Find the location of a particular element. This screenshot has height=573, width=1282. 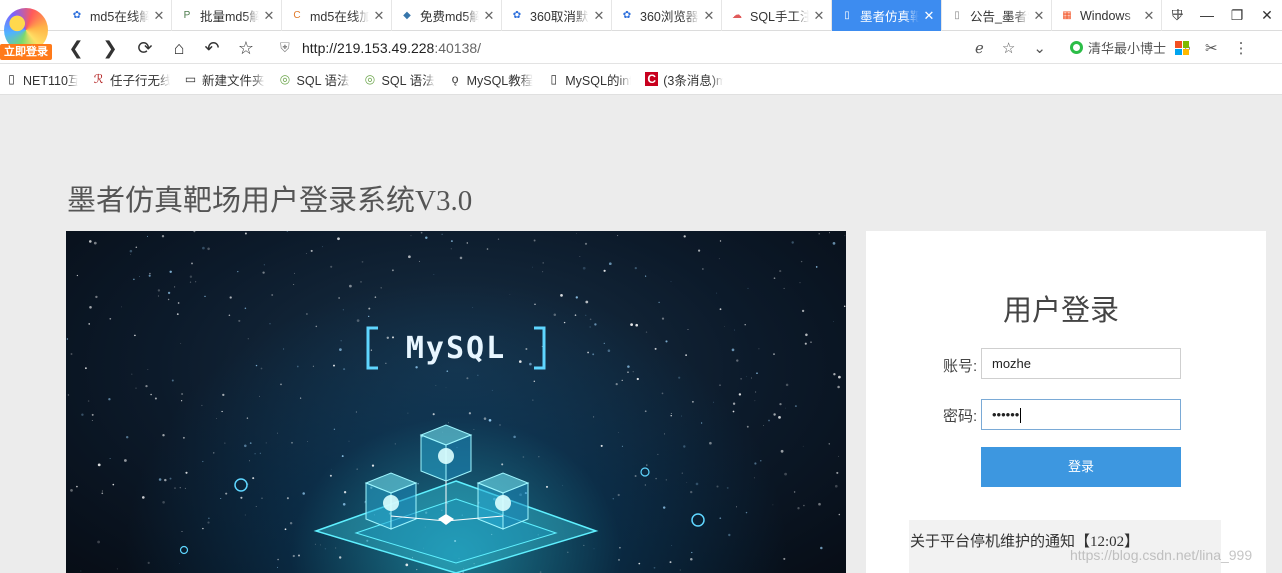

apps-grid-icon is located at coordinates (1182, 48).